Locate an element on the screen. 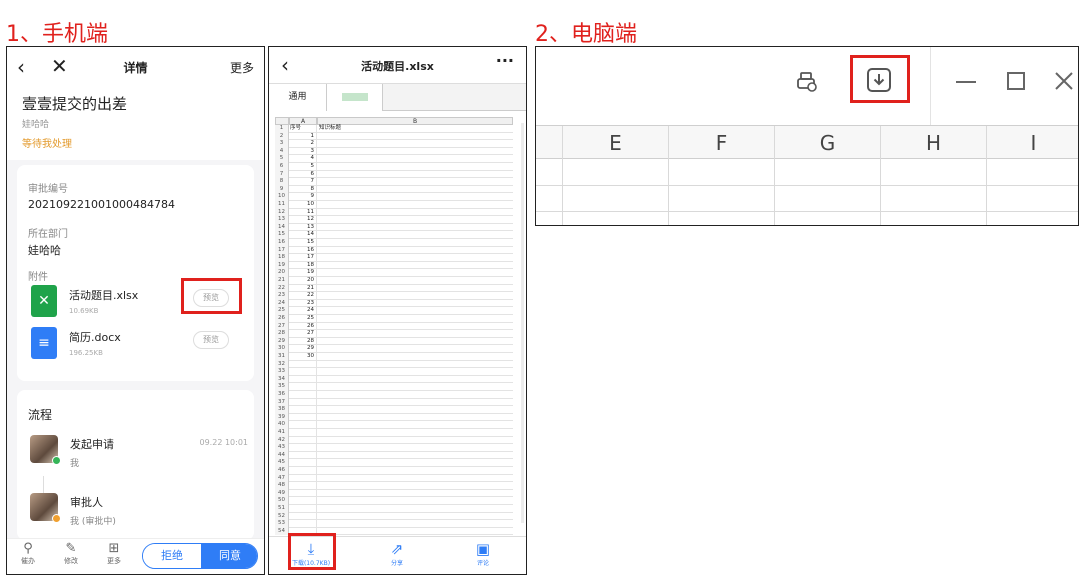 Image resolution: width=1086 pixels, height=580 pixels. flow-step-name: 发起申请 is located at coordinates (92, 444).